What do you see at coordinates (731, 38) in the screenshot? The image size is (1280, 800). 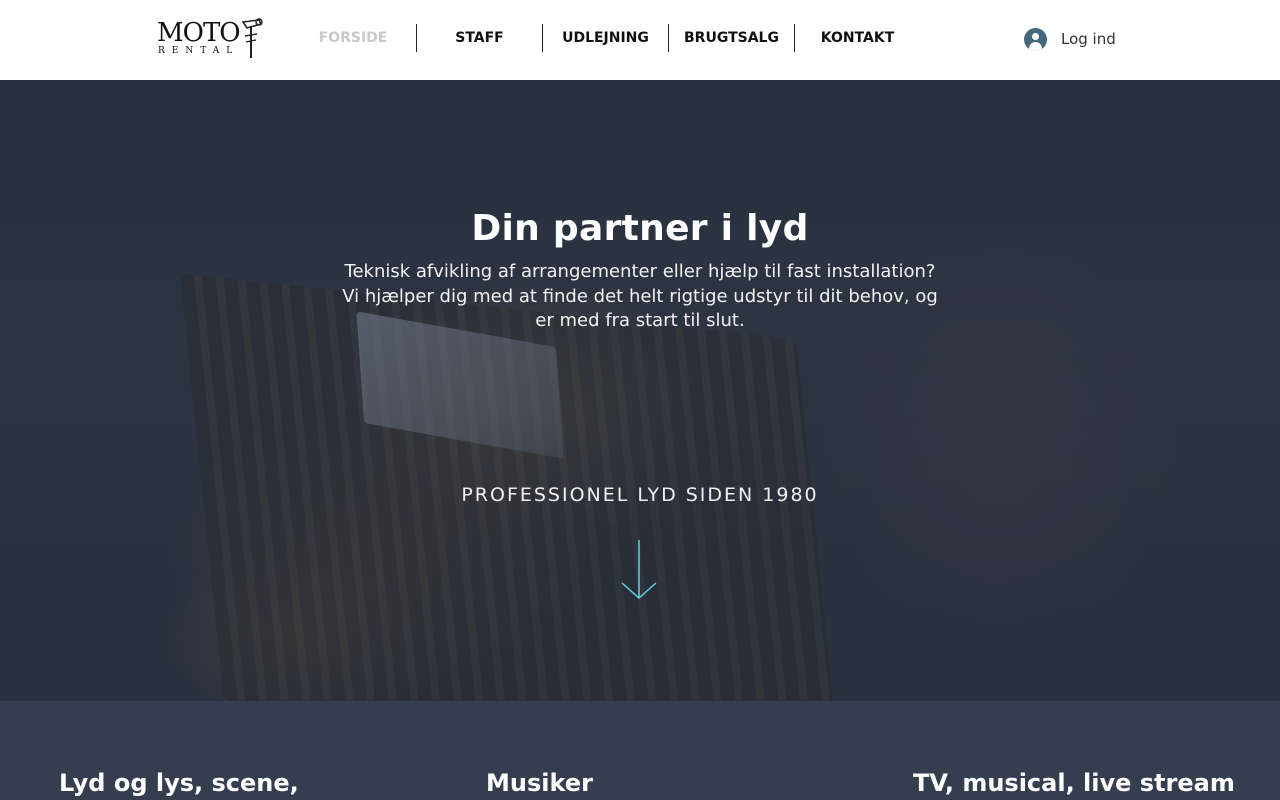 I see `nav-item-brugtsalg: BRUGTSALG` at bounding box center [731, 38].